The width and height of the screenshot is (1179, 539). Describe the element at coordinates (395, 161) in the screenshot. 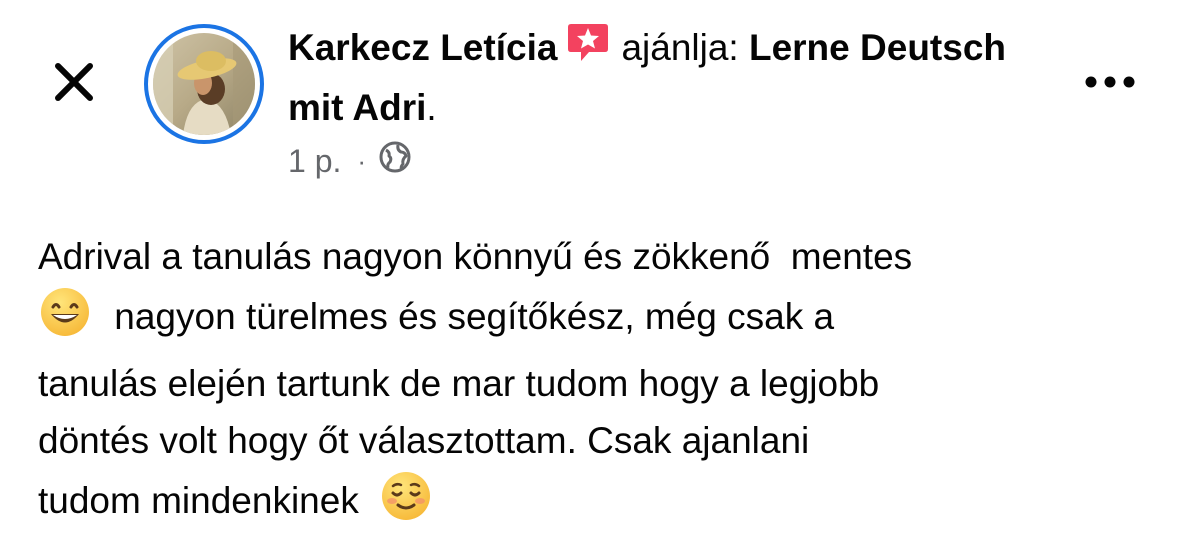

I see `globe-icon` at that location.